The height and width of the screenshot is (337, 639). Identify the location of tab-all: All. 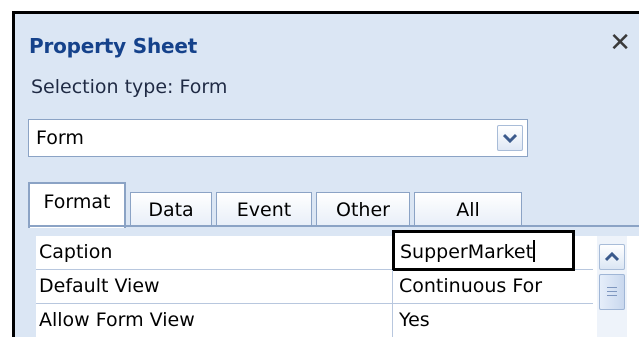
(468, 209).